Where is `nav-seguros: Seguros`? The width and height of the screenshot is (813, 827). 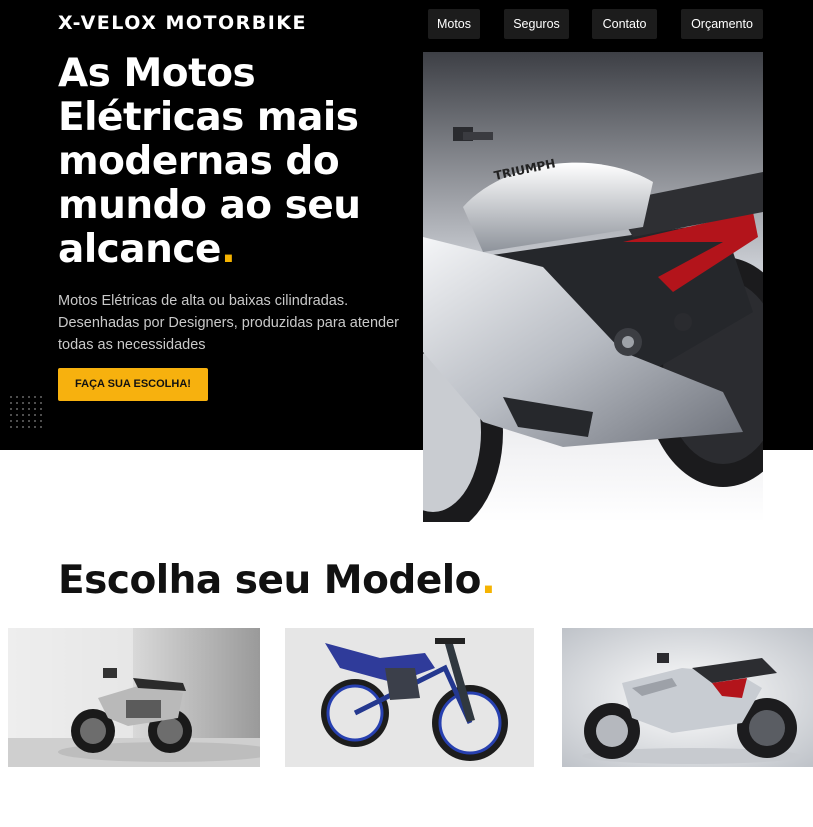
nav-seguros: Seguros is located at coordinates (536, 24).